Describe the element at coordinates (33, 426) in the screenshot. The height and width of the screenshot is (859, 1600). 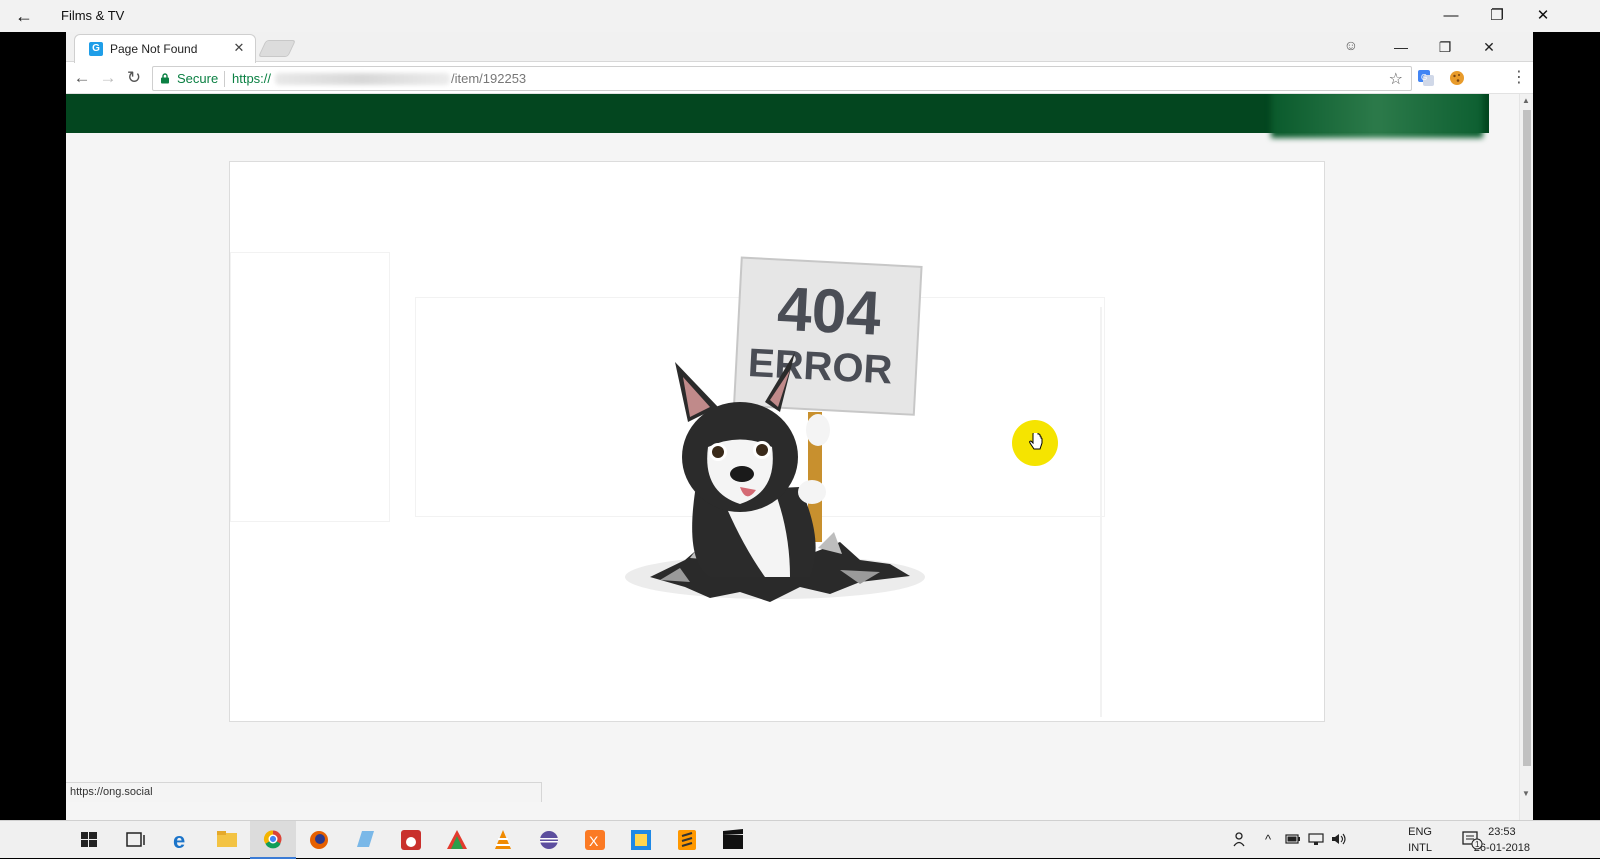
I see `letterbox-left` at that location.